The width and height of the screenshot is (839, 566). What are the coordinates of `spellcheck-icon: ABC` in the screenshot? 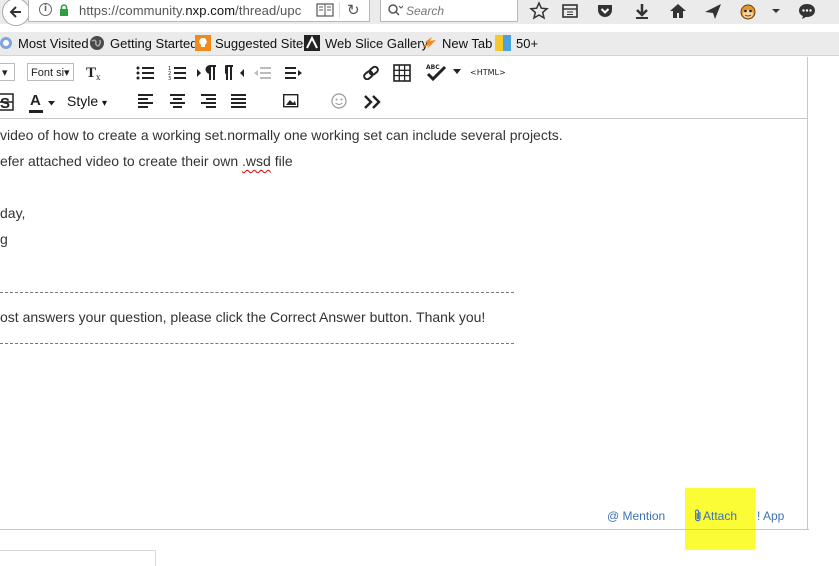 It's located at (437, 72).